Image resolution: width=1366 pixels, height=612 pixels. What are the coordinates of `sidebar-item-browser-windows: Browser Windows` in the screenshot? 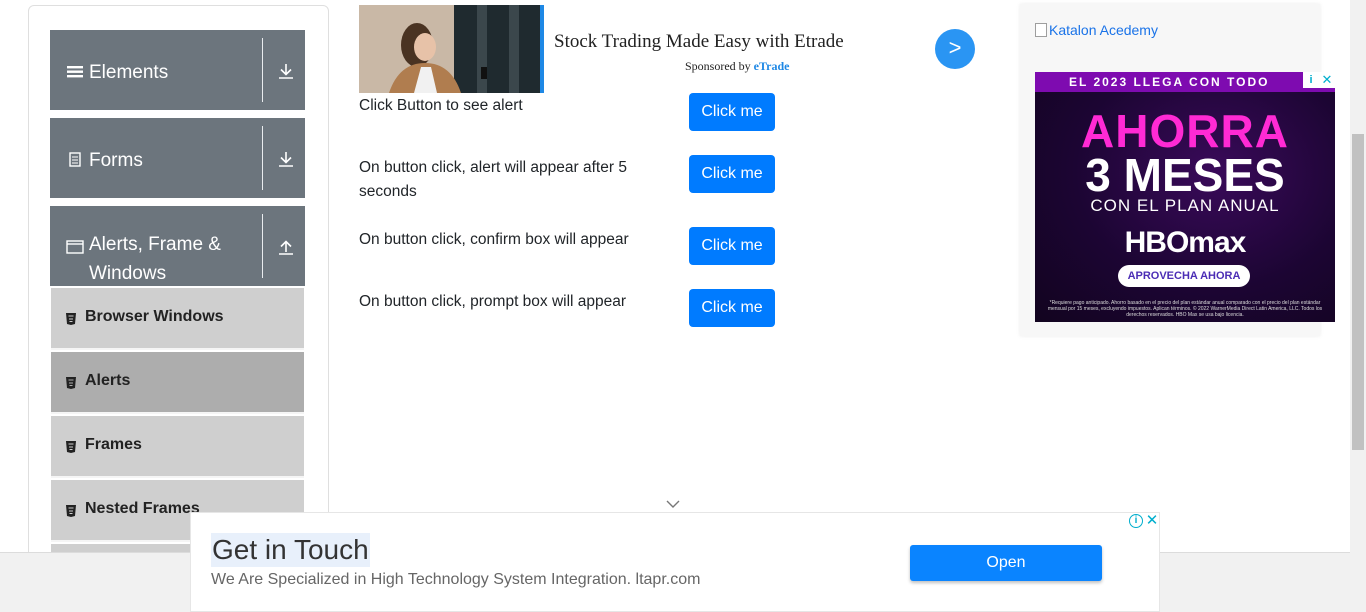 It's located at (177, 319).